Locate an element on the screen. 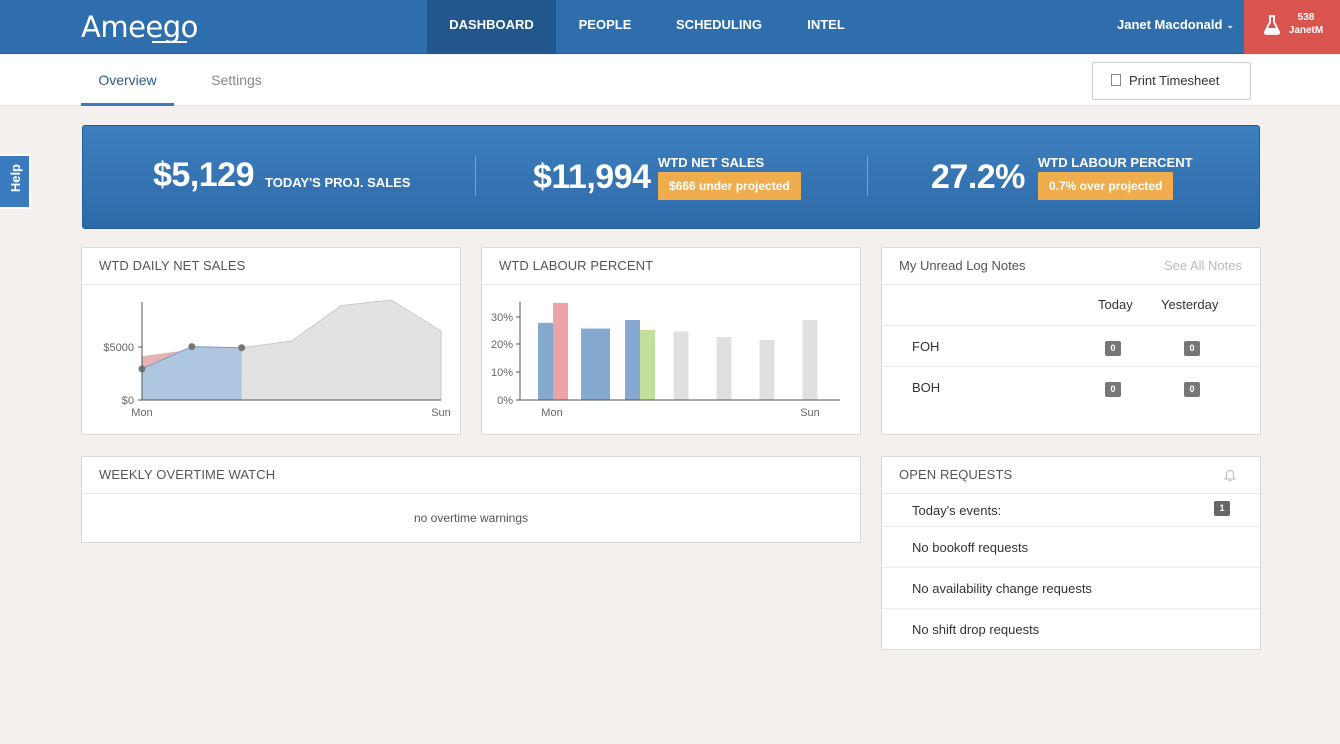 The width and height of the screenshot is (1340, 744). log-notes-column-header: Today Yesterday is located at coordinates (1071, 305).